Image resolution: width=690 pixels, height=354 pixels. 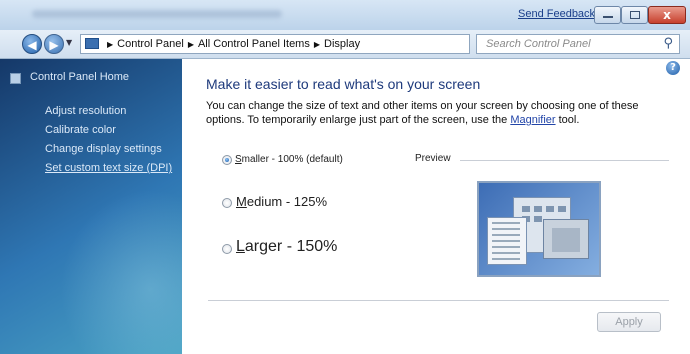 I want to click on option-smaller: Smaller - 100% (default), so click(x=282, y=159).